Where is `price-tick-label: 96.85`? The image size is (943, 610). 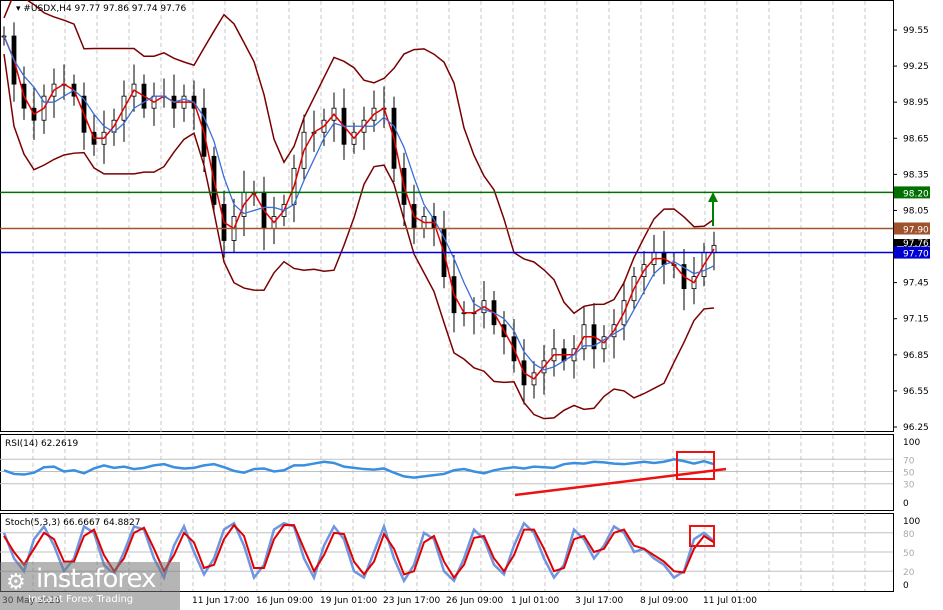 price-tick-label: 96.85 is located at coordinates (916, 356).